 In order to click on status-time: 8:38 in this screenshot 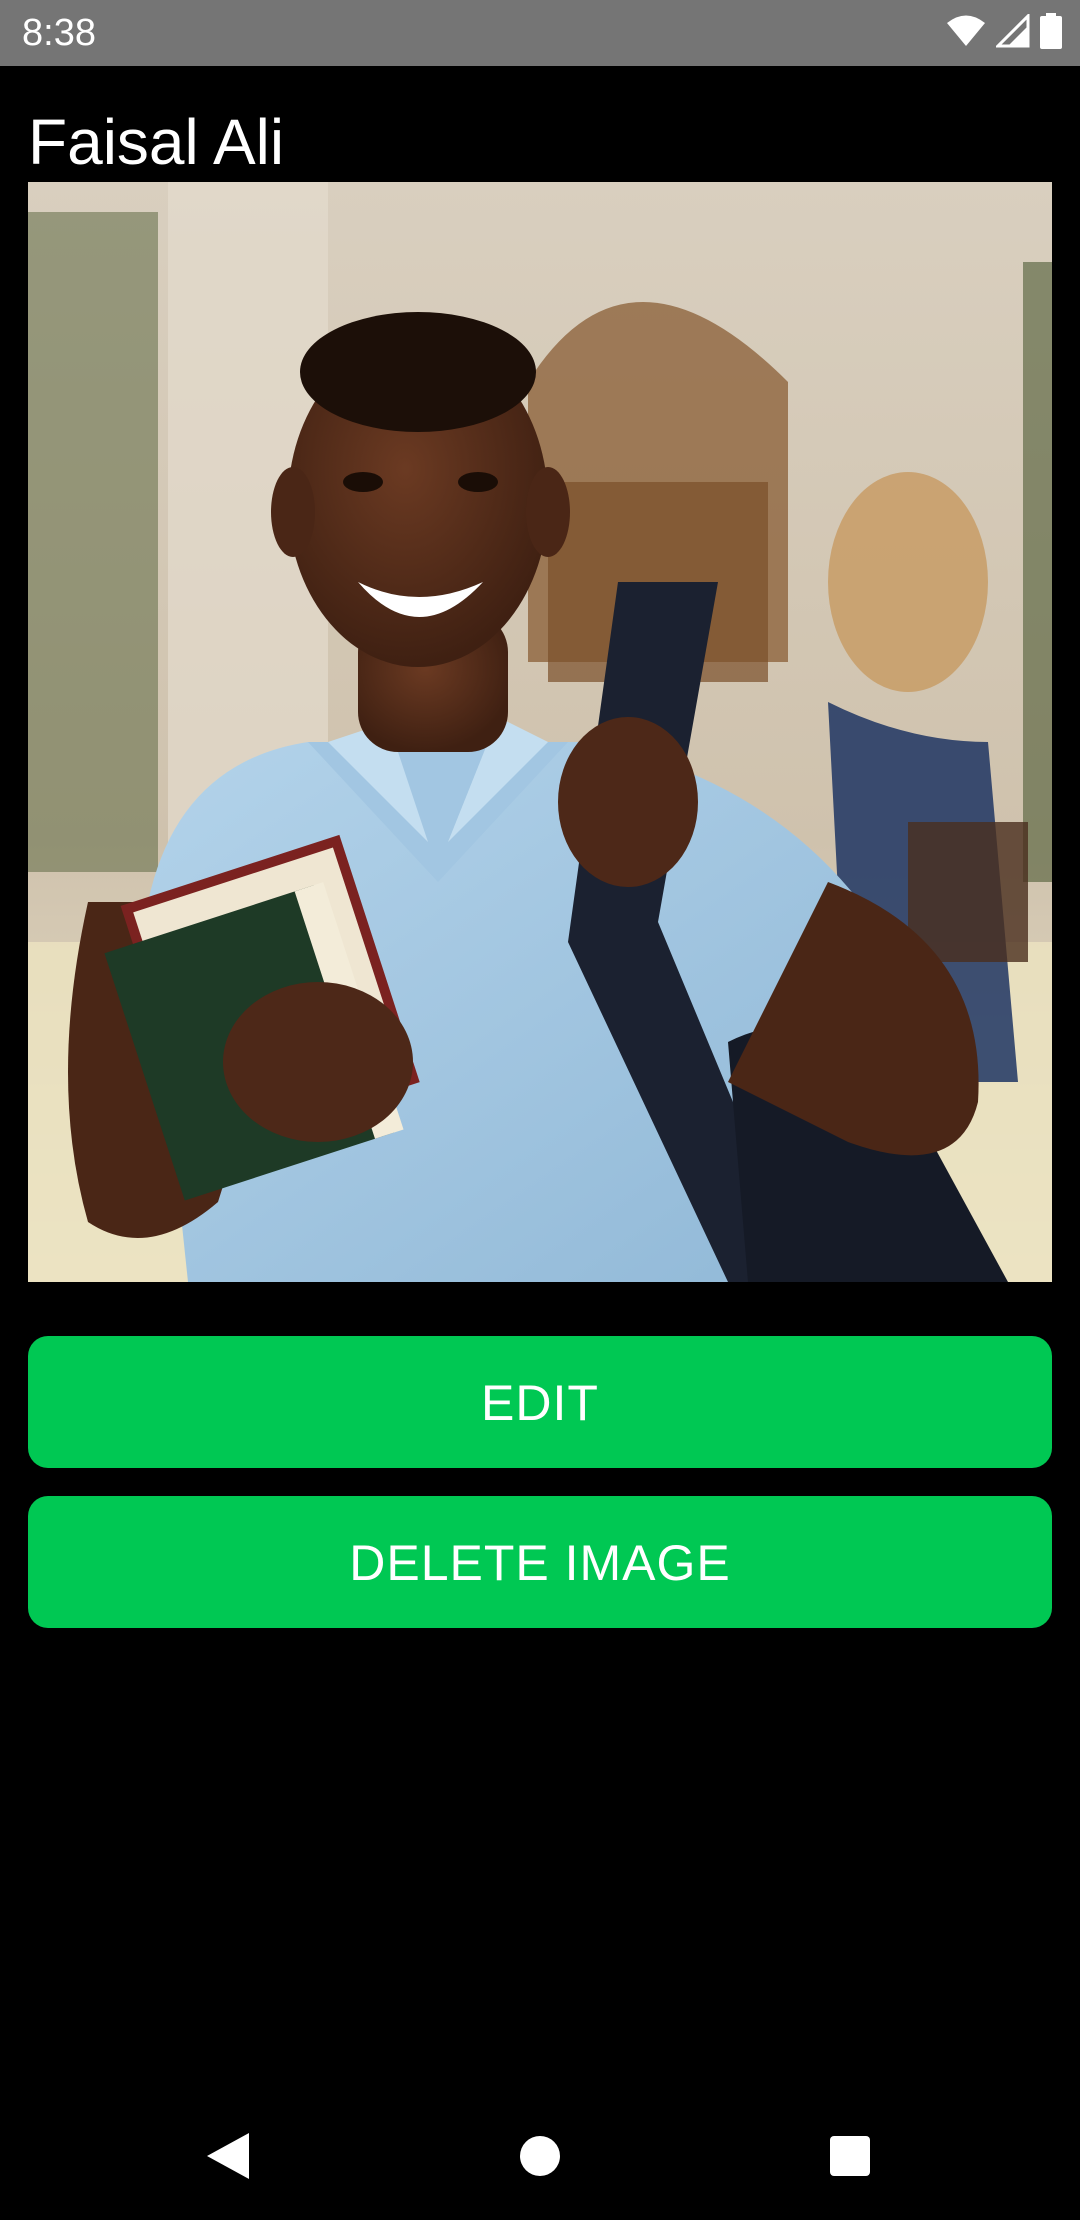, I will do `click(59, 33)`.